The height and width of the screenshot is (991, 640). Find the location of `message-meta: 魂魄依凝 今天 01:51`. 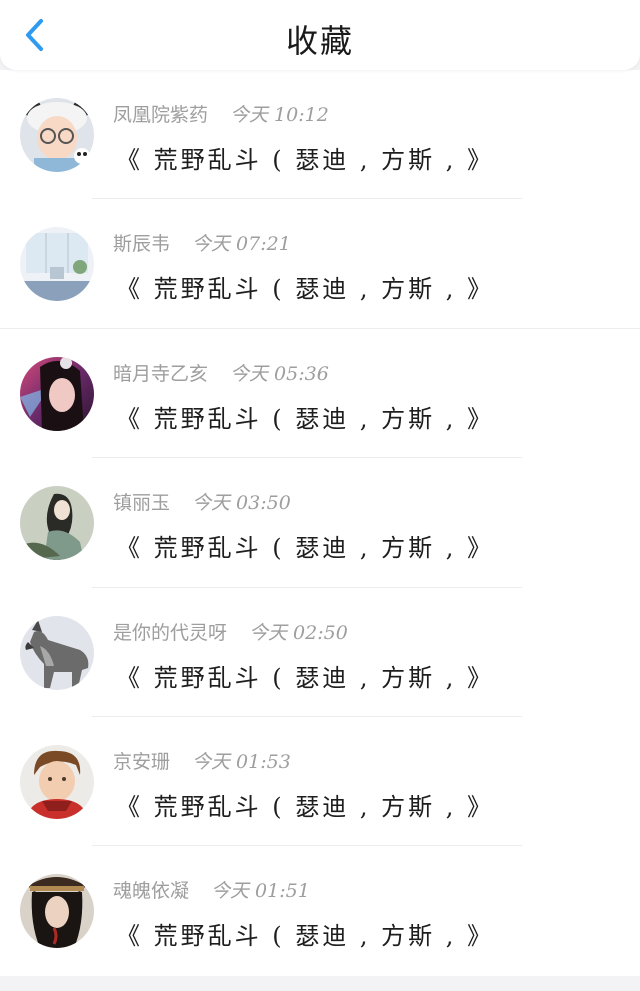

message-meta: 魂魄依凝 今天 01:51 is located at coordinates (211, 889).